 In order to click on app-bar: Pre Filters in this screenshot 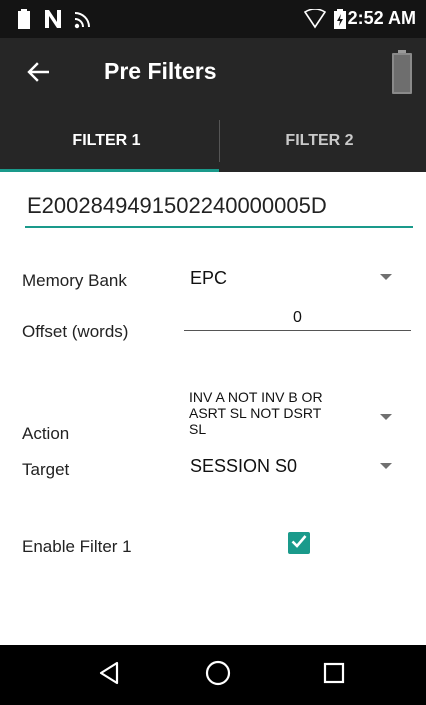, I will do `click(213, 74)`.